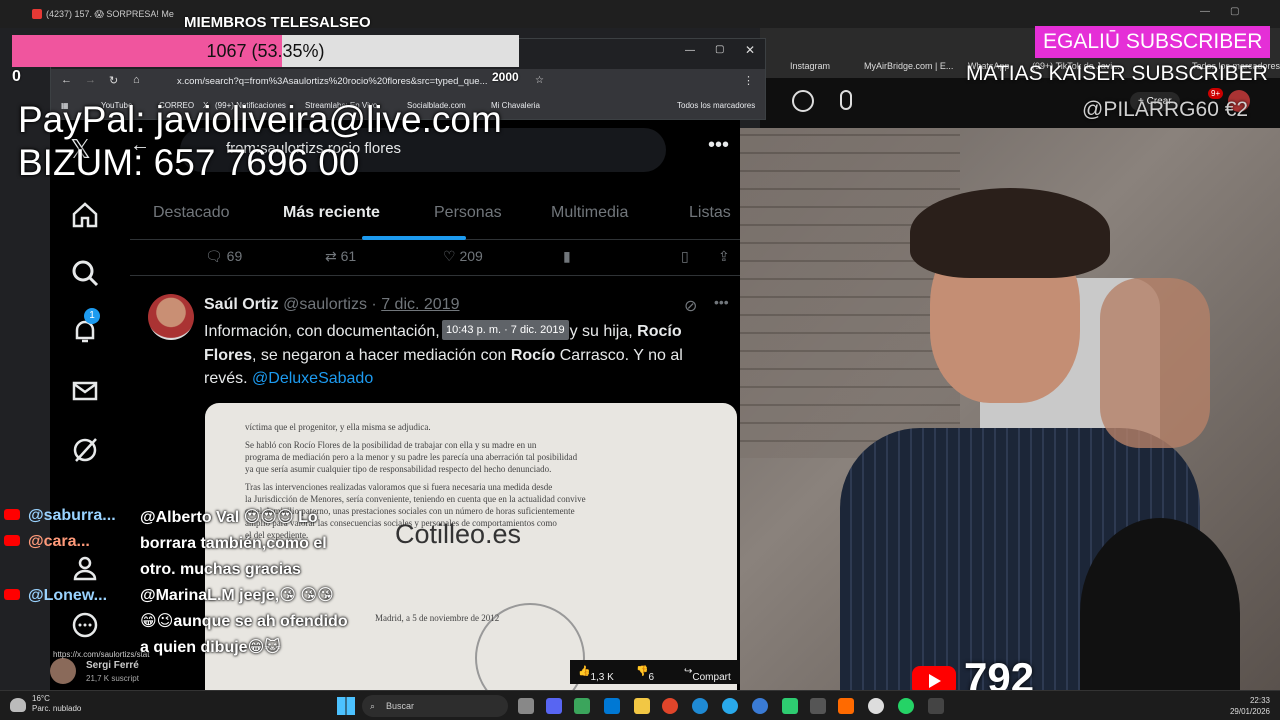  Describe the element at coordinates (57, 708) in the screenshot. I see `weather-desc: Parc. nublado` at that location.